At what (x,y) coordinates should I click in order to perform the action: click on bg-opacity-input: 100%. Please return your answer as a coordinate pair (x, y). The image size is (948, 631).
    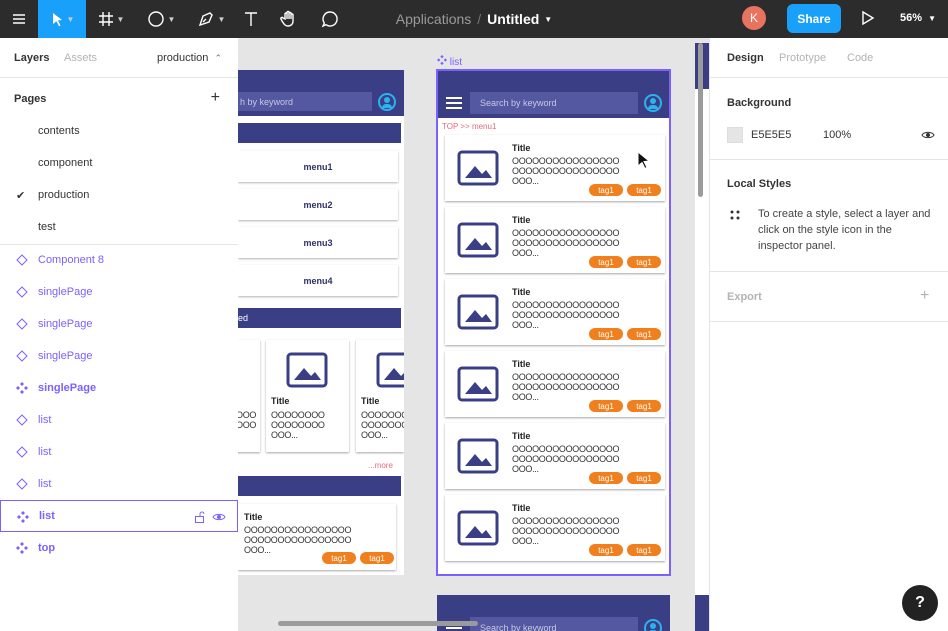
    Looking at the image, I should click on (837, 135).